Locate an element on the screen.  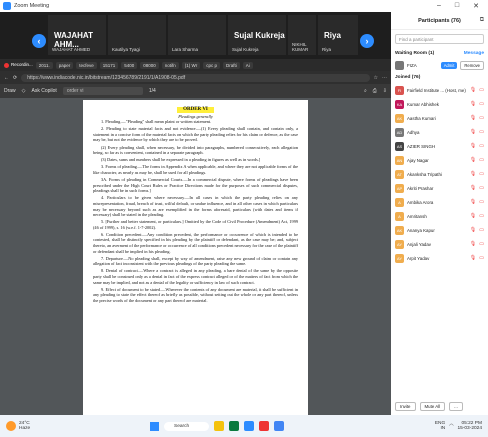
minimize-button: – is located at coordinates (439, 6).